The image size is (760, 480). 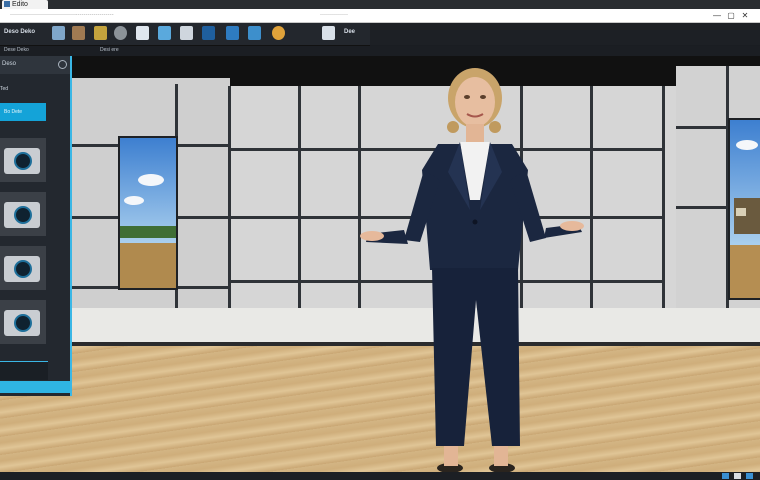 I want to click on close-button: ✕, so click(x=745, y=15).